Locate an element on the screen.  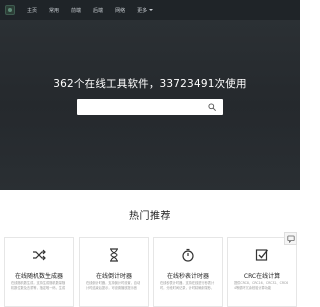
nav-item-network: 网络 is located at coordinates (120, 10).